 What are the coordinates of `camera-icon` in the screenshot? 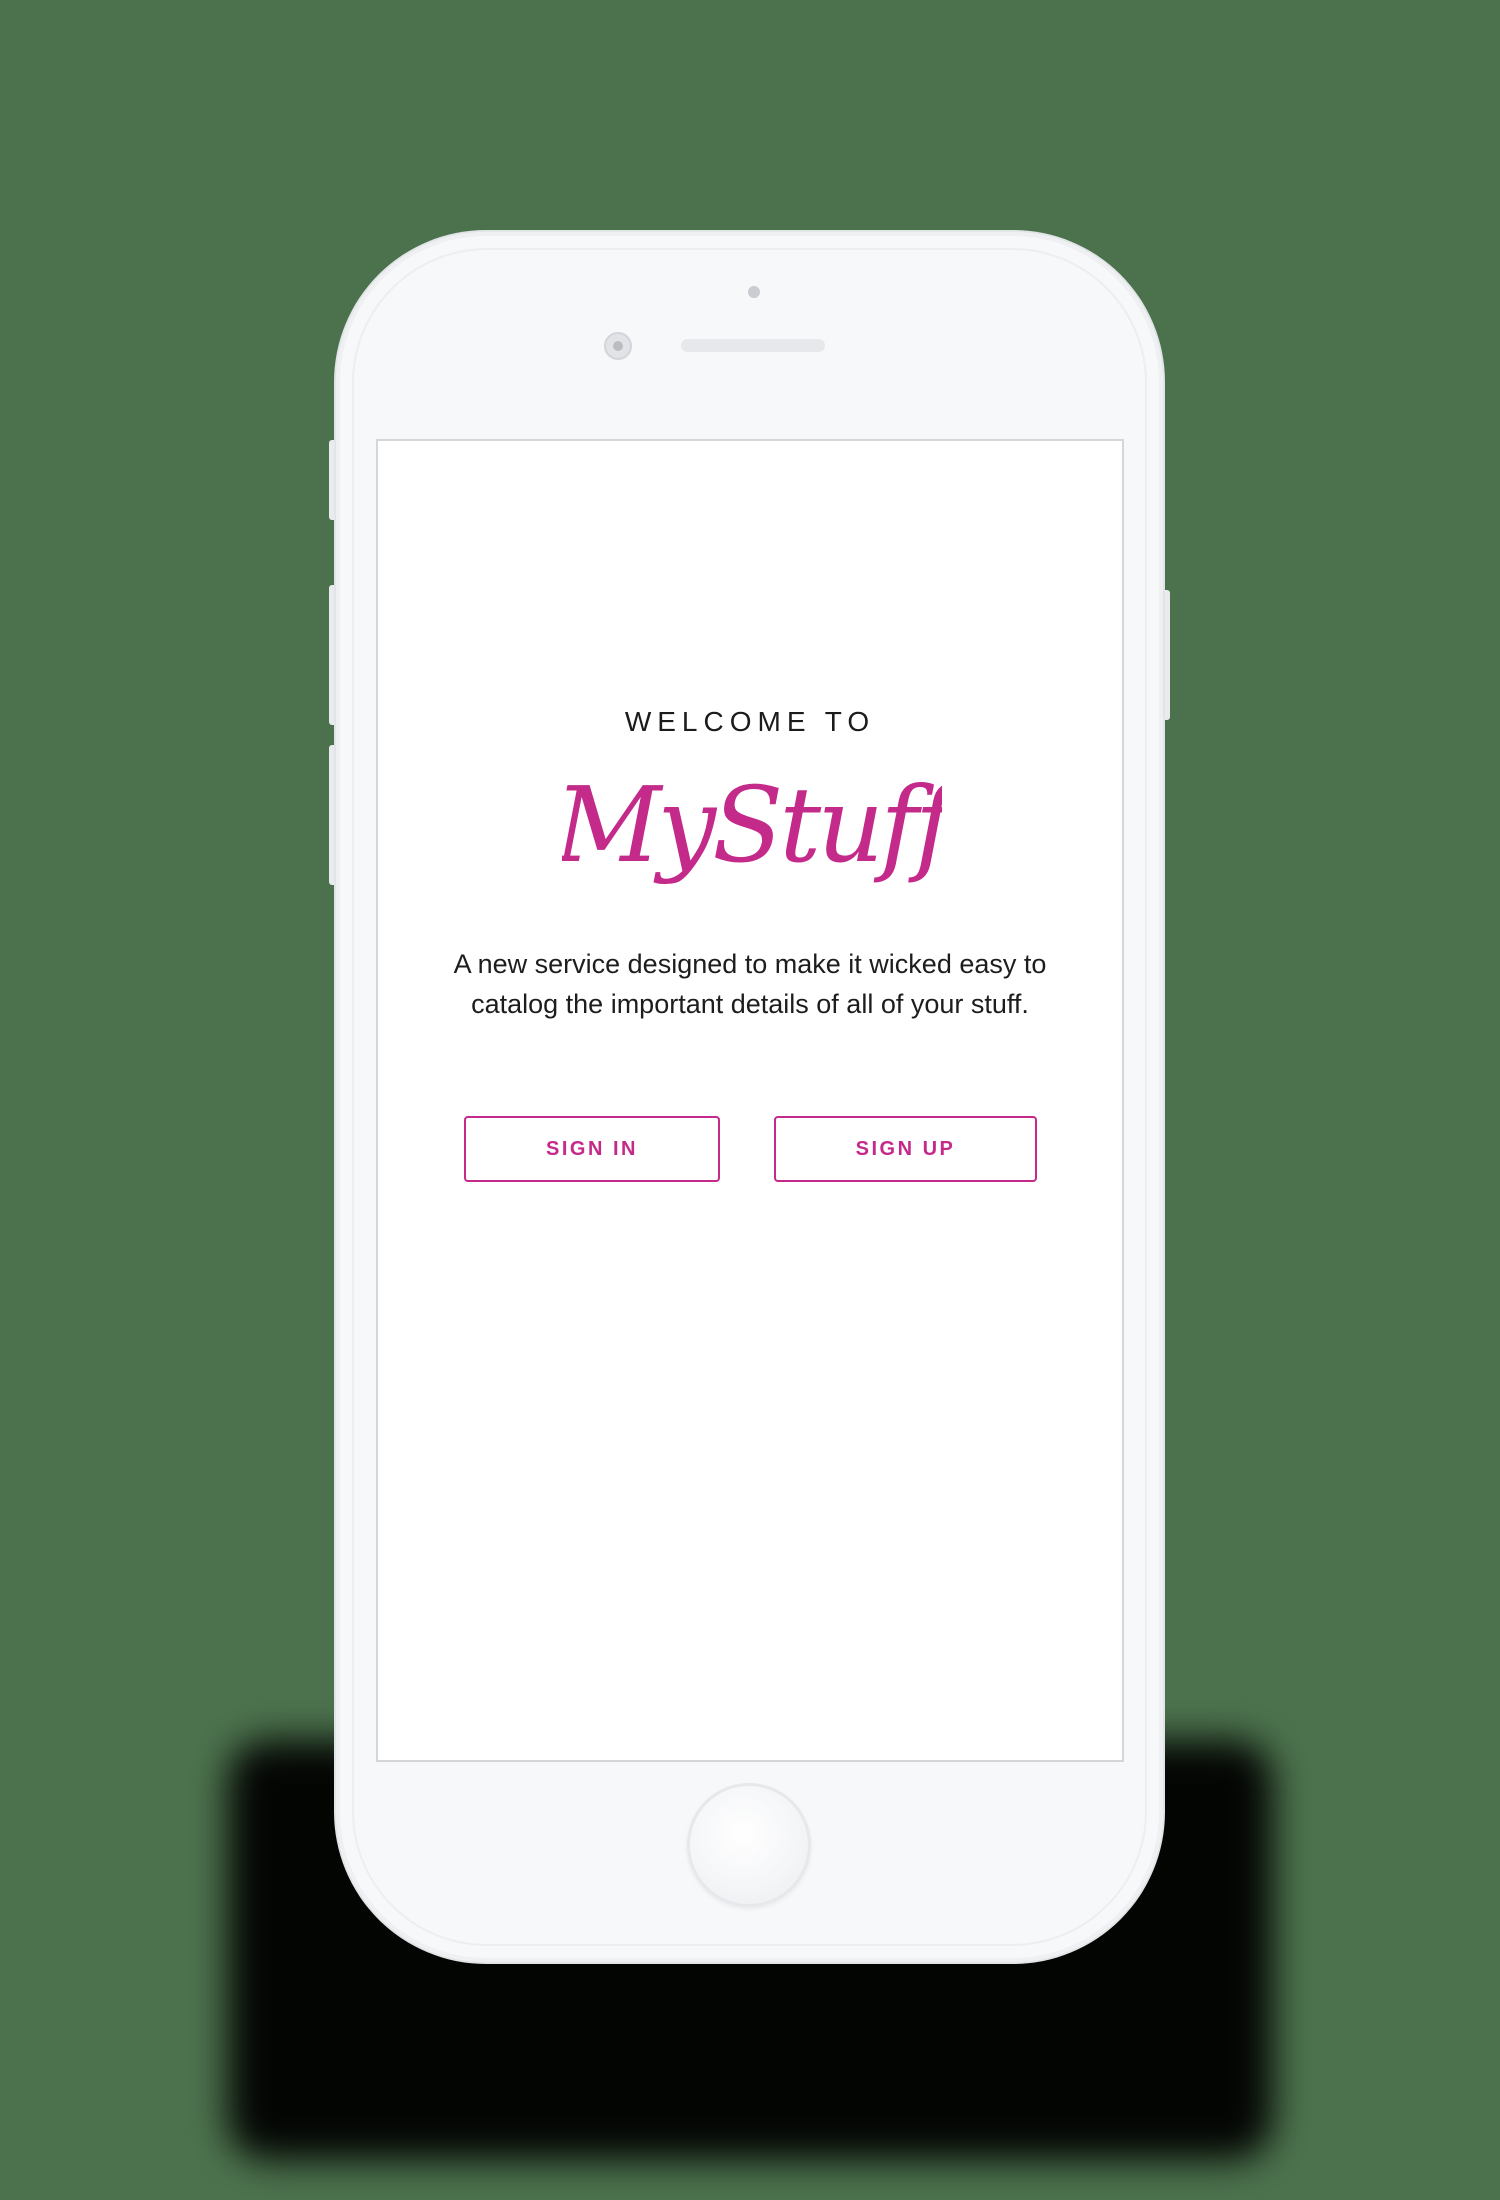 It's located at (618, 346).